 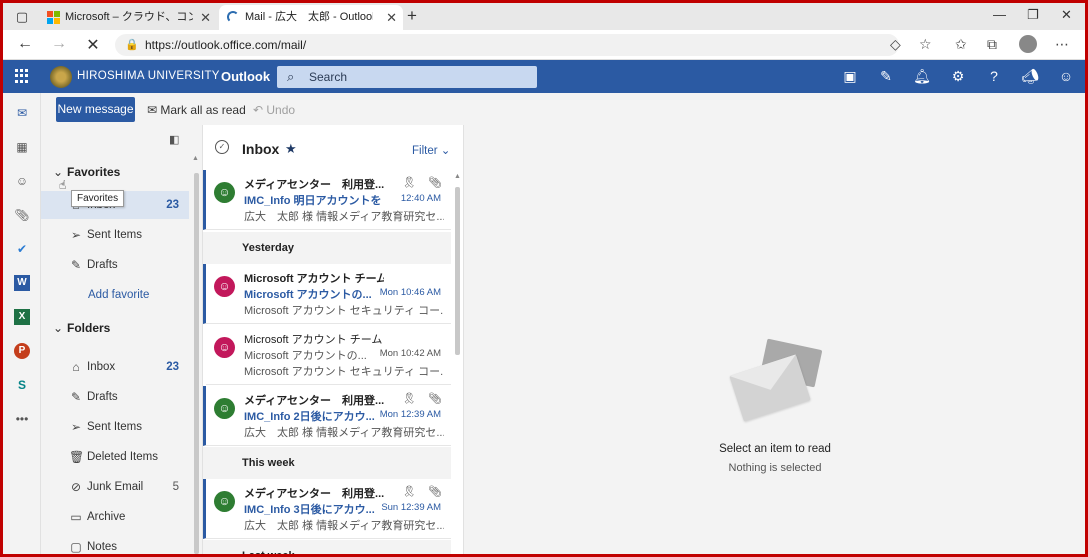 I want to click on app-name: Outlook, so click(x=245, y=76).